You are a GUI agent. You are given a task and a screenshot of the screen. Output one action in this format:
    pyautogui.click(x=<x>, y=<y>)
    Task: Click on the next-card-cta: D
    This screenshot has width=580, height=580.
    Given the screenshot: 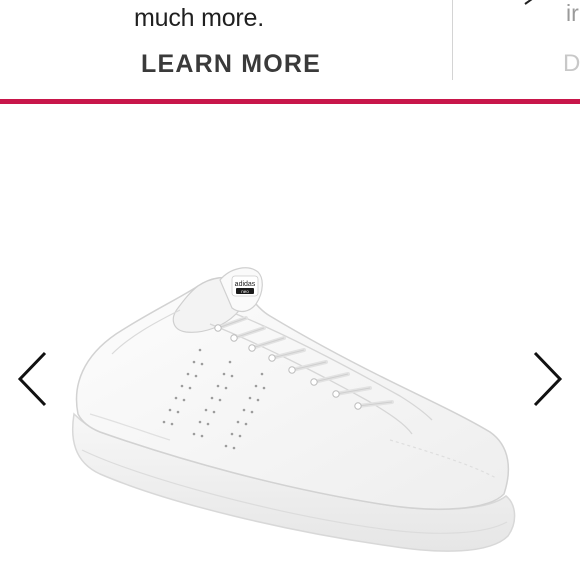 What is the action you would take?
    pyautogui.click(x=571, y=63)
    